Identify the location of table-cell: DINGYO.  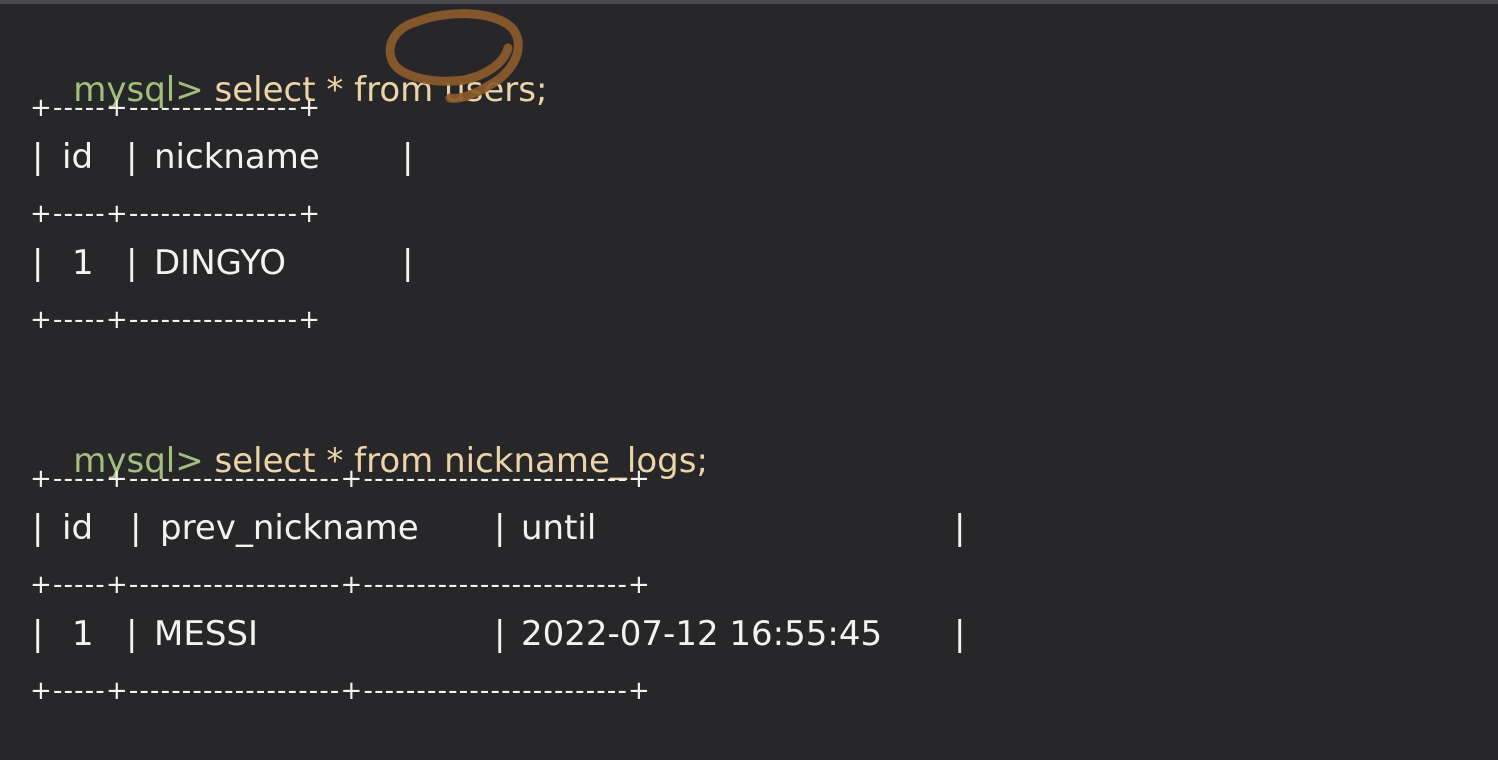
(220, 263).